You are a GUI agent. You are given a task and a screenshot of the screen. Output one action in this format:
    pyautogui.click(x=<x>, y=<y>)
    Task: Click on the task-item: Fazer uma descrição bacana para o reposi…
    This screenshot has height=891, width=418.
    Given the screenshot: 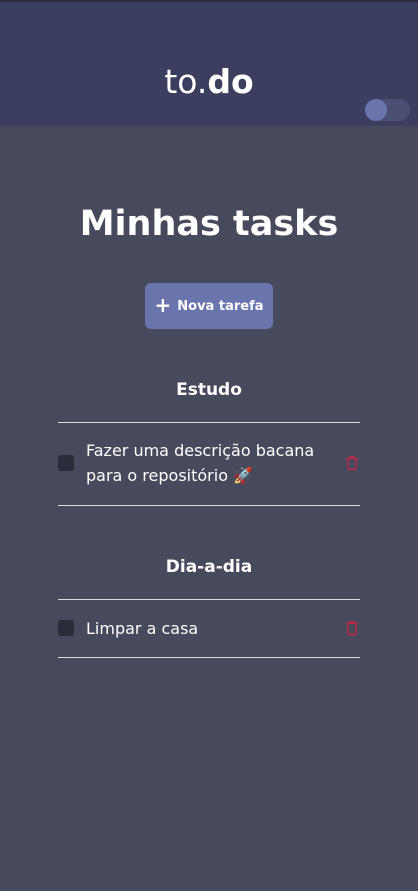 What is the action you would take?
    pyautogui.click(x=209, y=464)
    